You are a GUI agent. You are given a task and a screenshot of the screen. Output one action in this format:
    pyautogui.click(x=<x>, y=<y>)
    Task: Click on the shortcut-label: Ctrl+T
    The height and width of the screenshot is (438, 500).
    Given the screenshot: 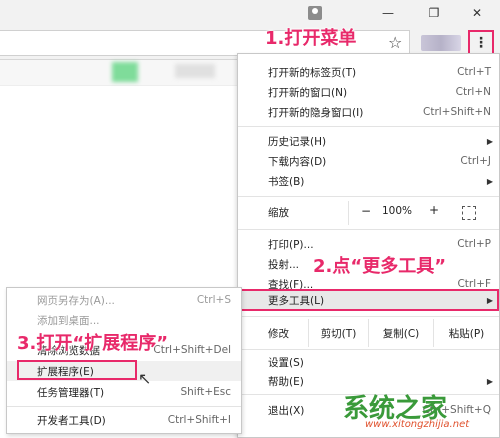 What is the action you would take?
    pyautogui.click(x=474, y=72)
    